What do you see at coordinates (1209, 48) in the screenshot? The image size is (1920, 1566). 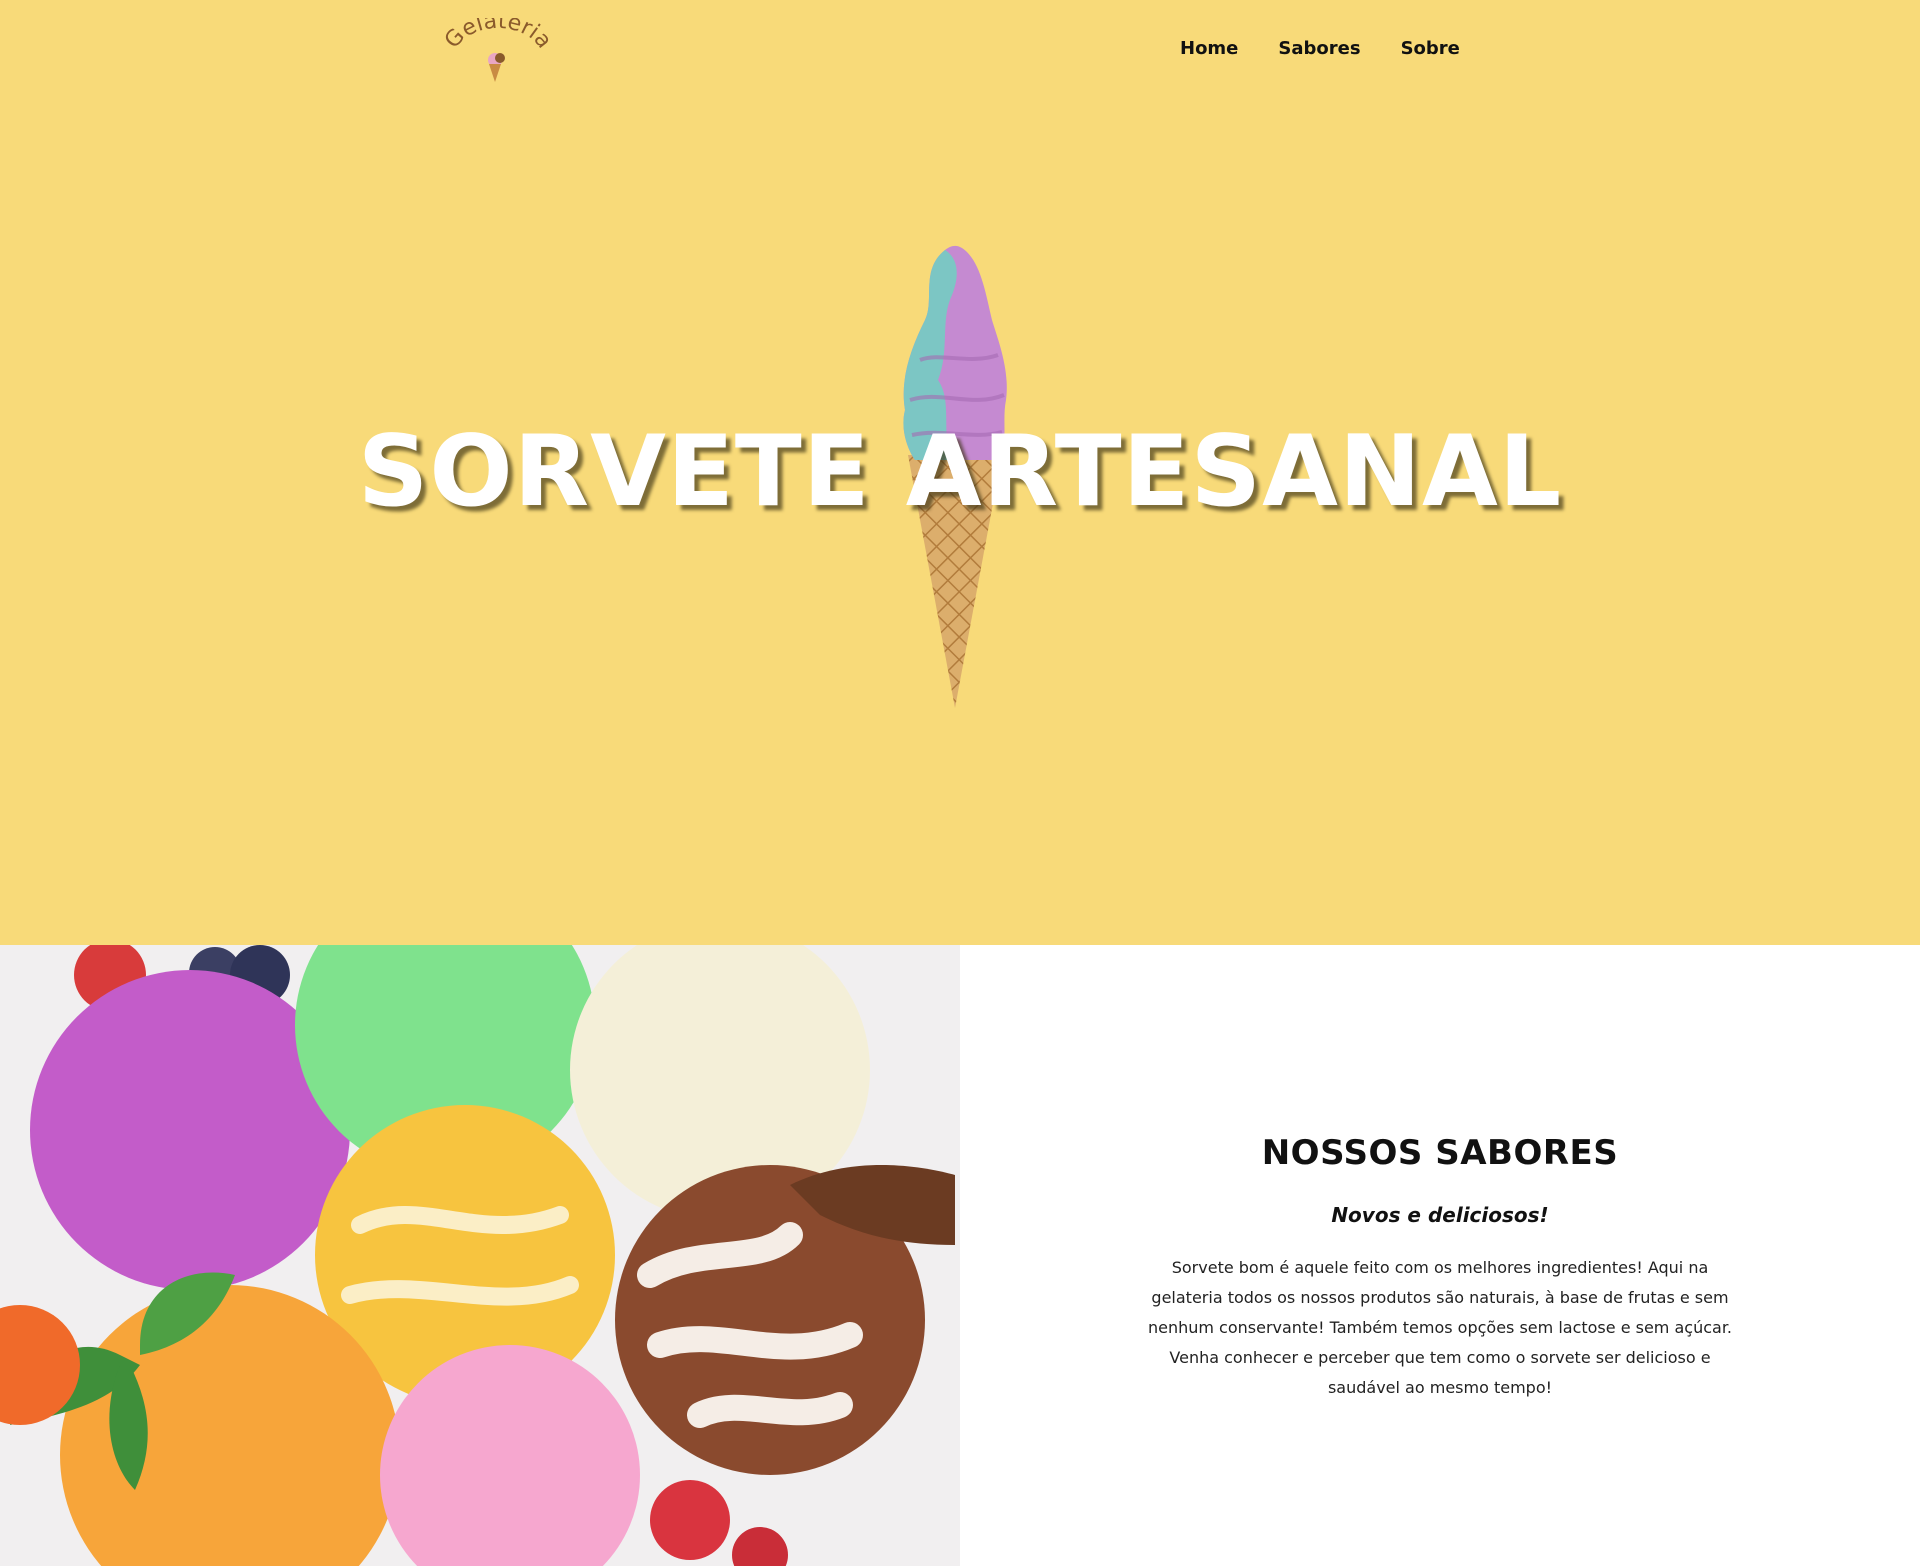 I see `nav-home-link: Home` at bounding box center [1209, 48].